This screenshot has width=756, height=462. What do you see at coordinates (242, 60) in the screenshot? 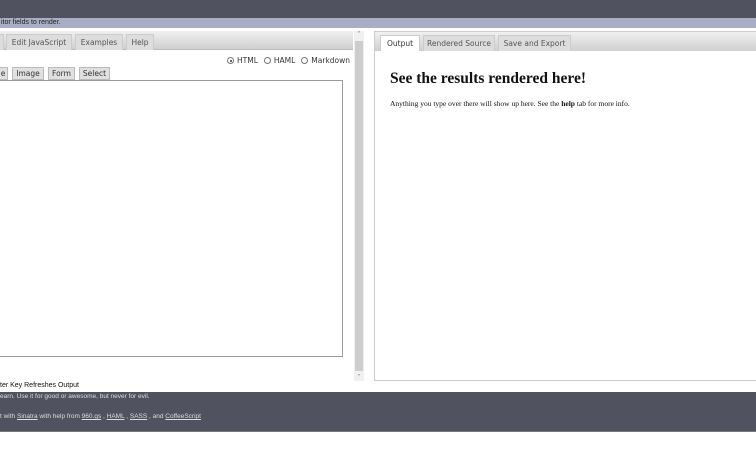
I see `mode-html: HTML` at bounding box center [242, 60].